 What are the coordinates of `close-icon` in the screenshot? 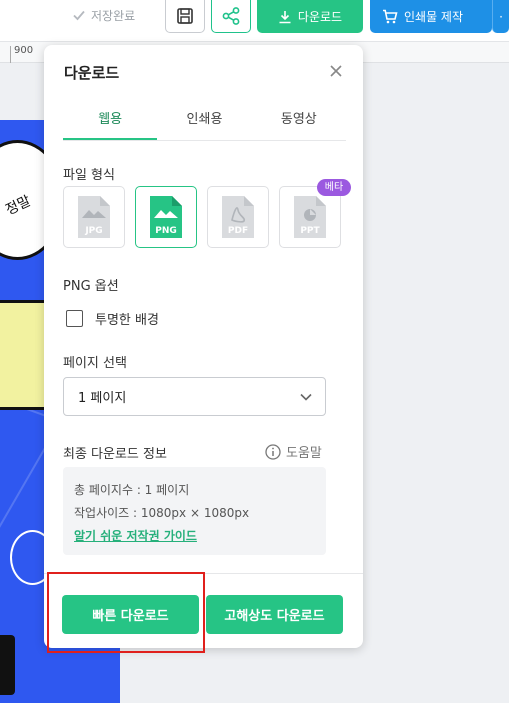 It's located at (336, 71).